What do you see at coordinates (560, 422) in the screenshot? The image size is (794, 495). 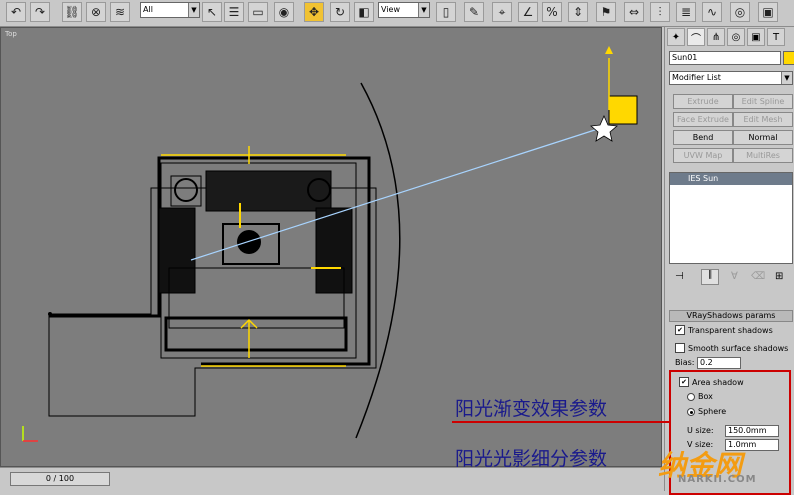 I see `annotation-line-top` at bounding box center [560, 422].